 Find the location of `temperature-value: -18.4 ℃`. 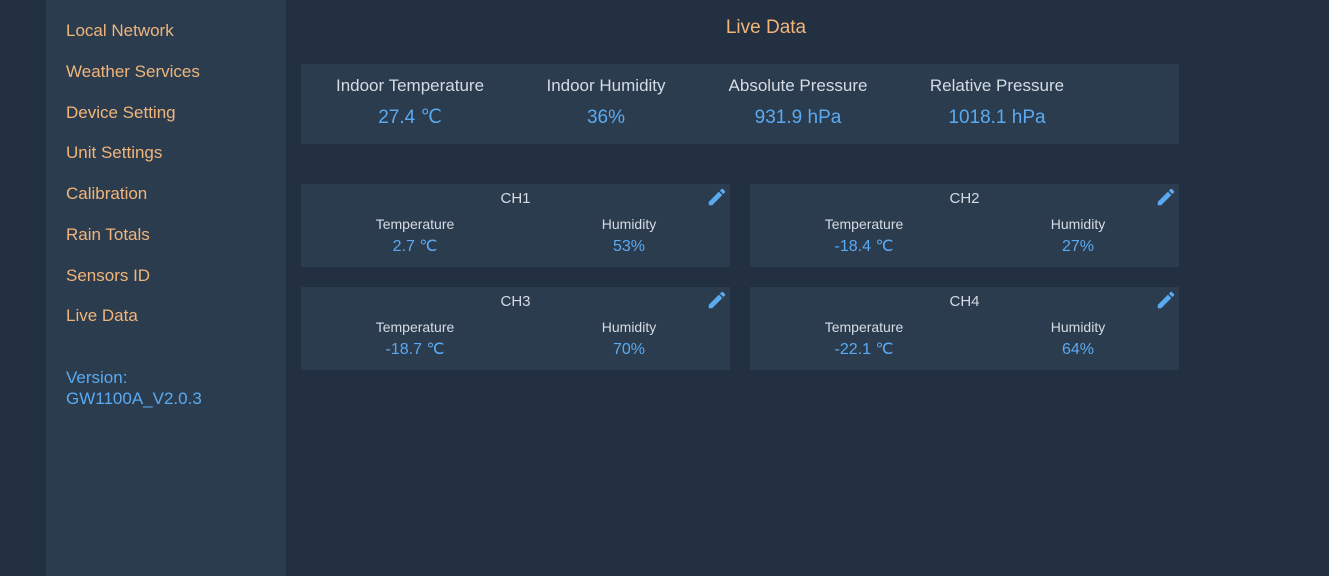

temperature-value: -18.4 ℃ is located at coordinates (864, 246).